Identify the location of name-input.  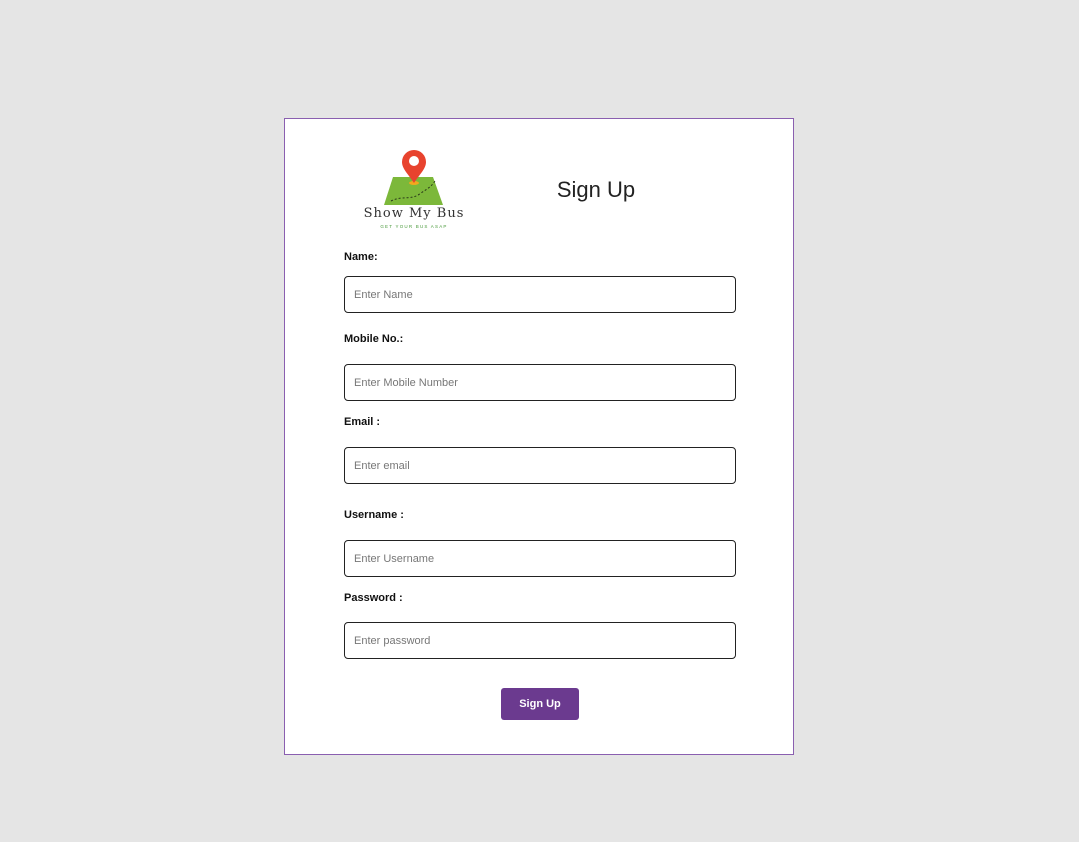
(540, 294).